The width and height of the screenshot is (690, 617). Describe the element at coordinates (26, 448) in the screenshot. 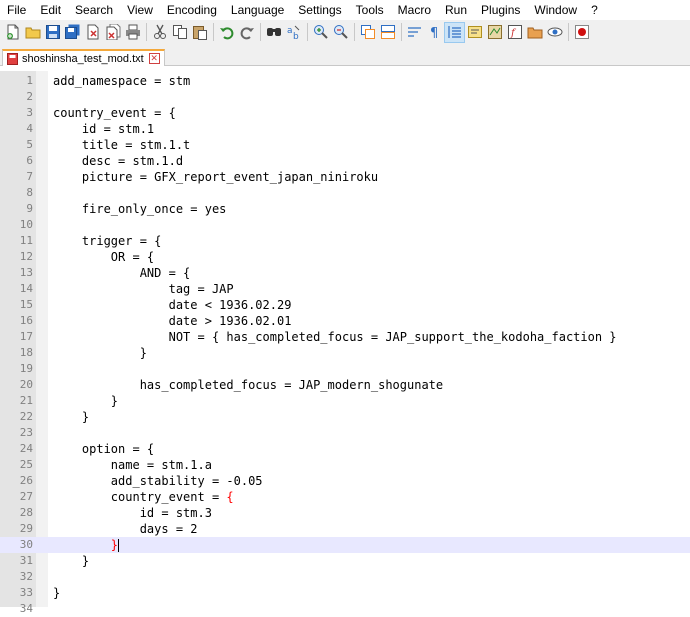

I see `line-number: 24` at that location.